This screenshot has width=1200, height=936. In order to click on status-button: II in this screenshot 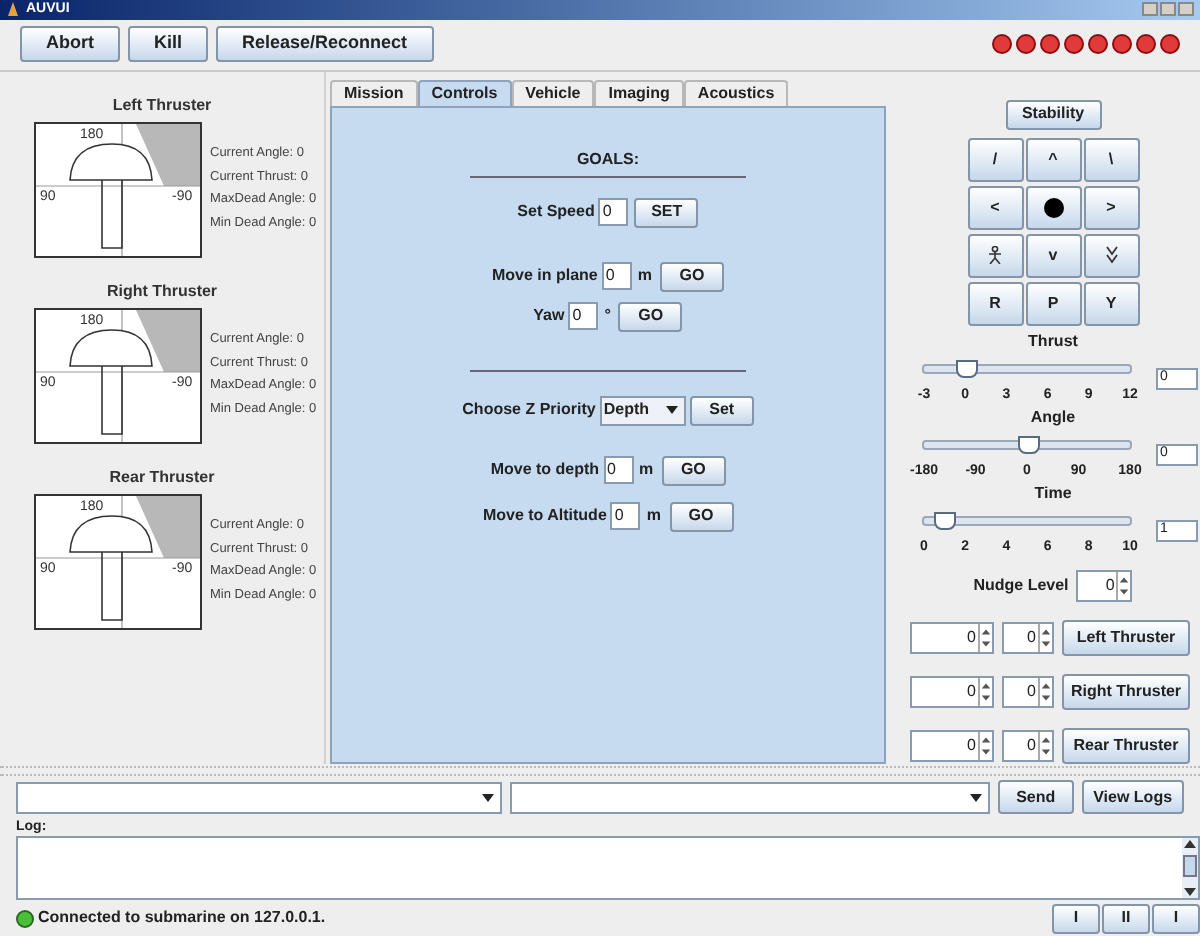, I will do `click(1126, 918)`.